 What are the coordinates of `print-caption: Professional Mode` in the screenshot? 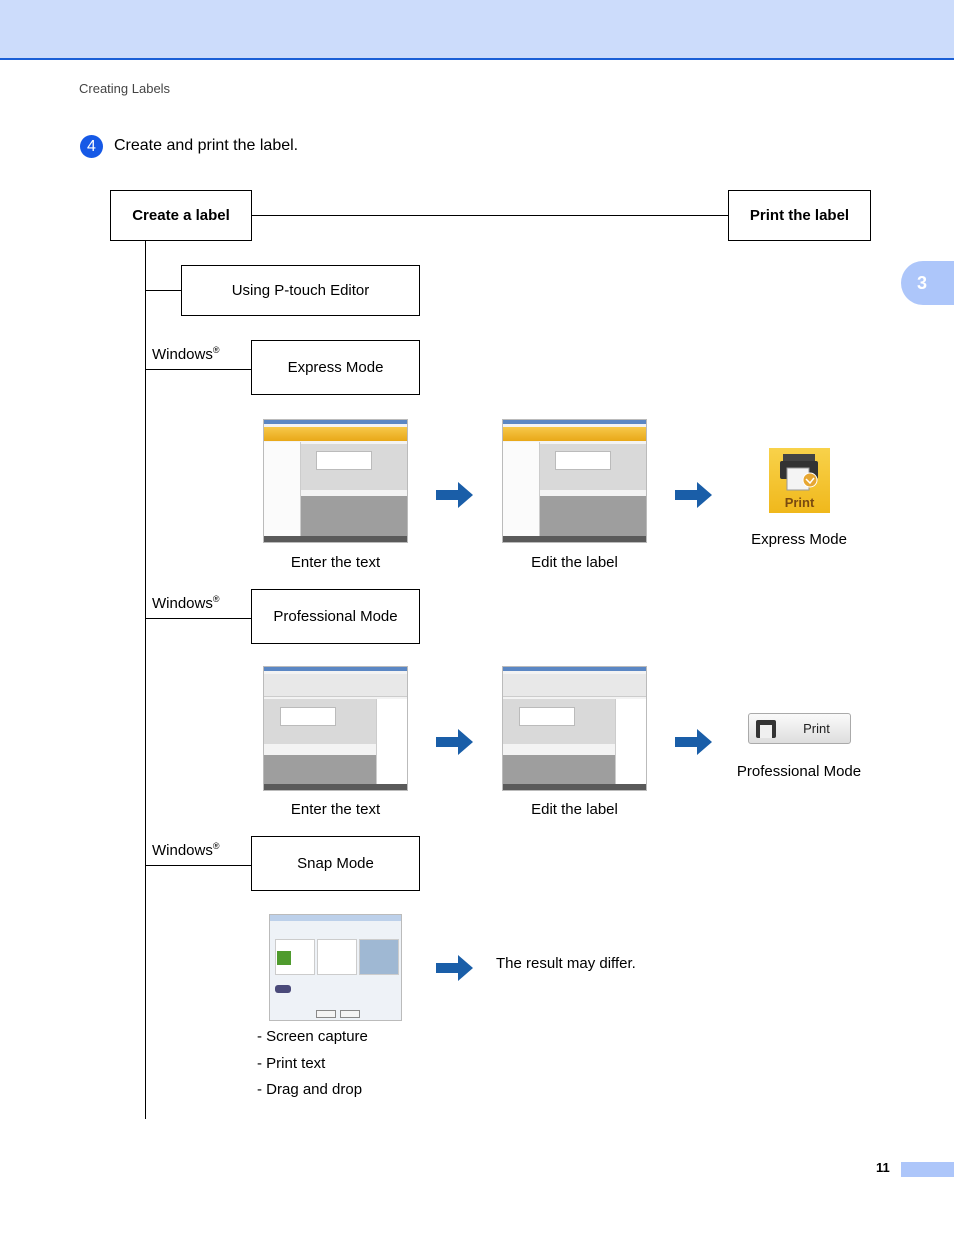 It's located at (799, 771).